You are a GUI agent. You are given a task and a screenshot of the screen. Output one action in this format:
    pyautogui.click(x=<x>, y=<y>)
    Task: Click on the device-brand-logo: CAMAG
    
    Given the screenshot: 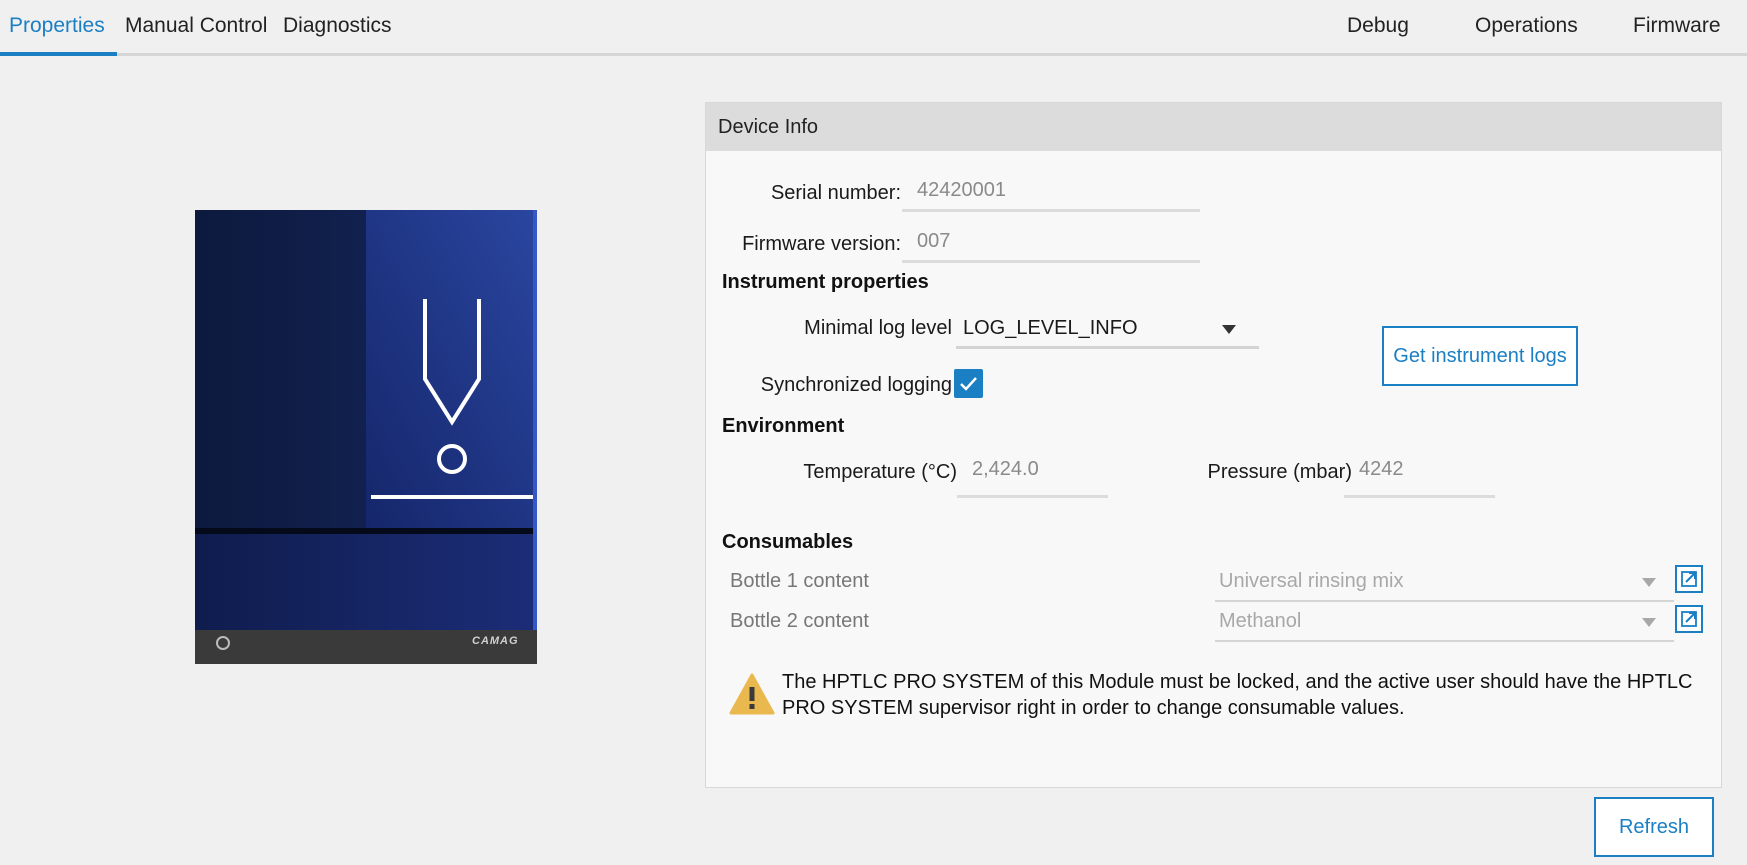 What is the action you would take?
    pyautogui.click(x=495, y=641)
    